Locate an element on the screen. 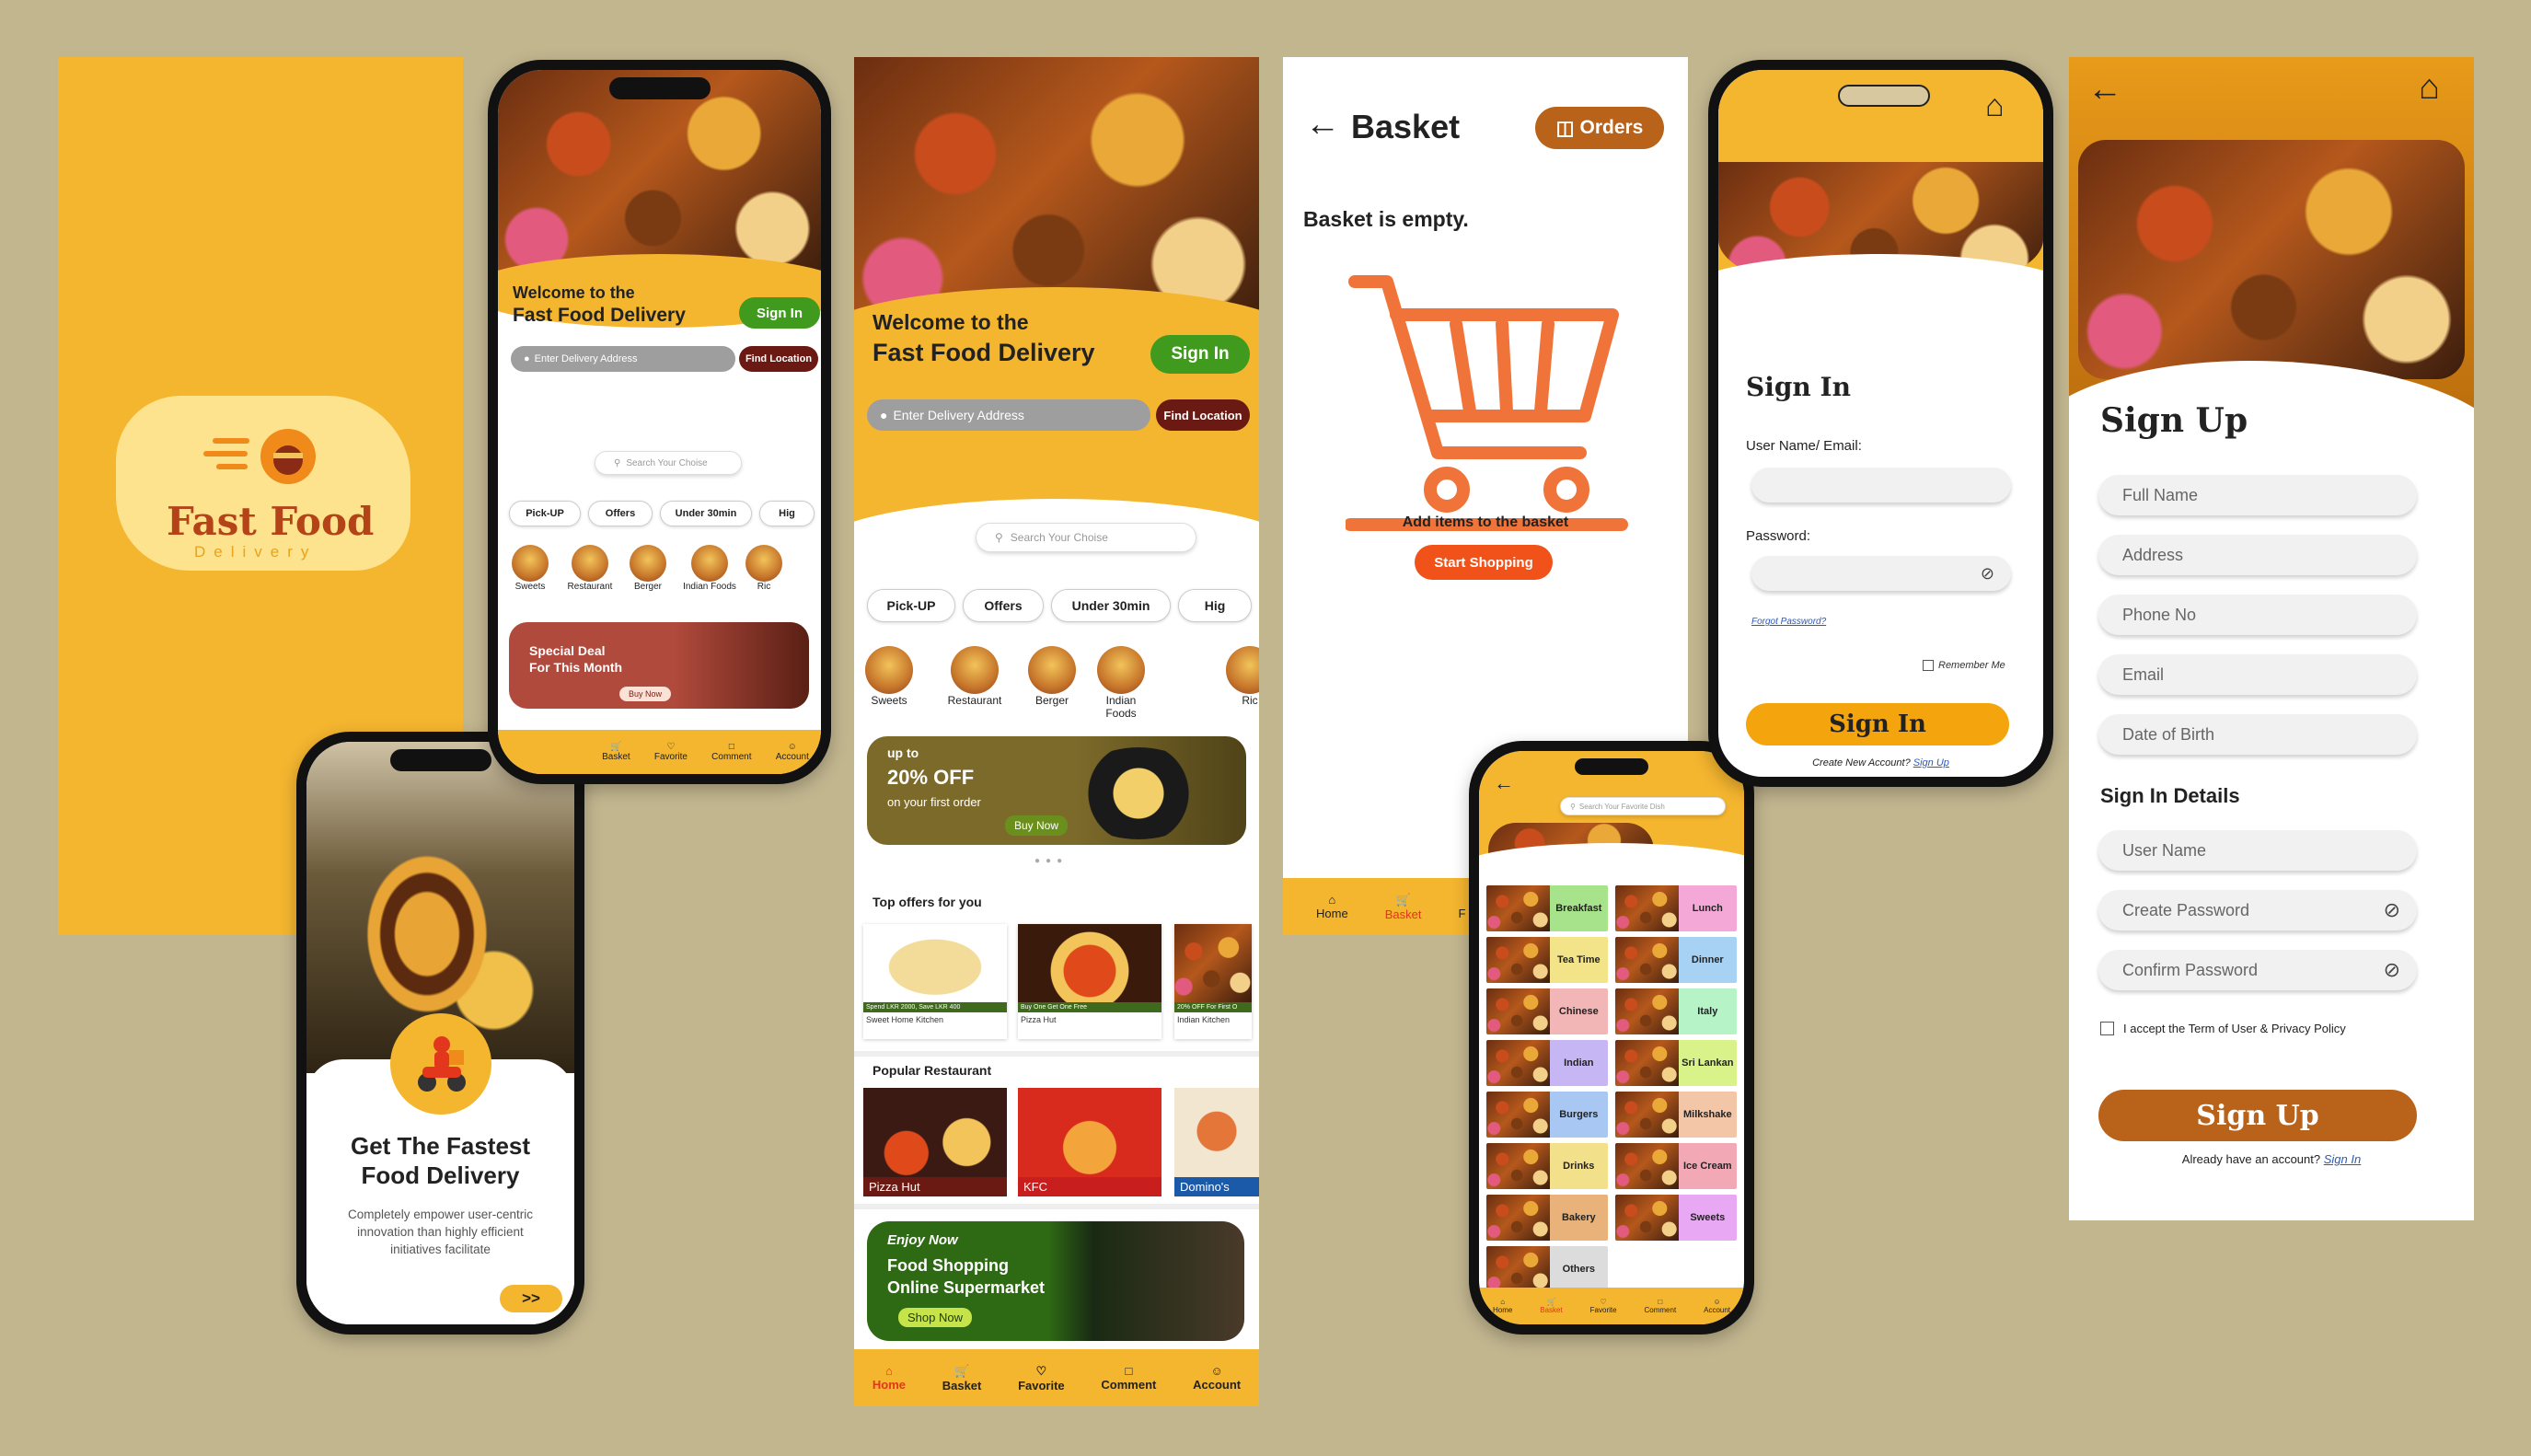 Image resolution: width=2531 pixels, height=1456 pixels. category-tile: Sri Lankan is located at coordinates (1676, 1063).